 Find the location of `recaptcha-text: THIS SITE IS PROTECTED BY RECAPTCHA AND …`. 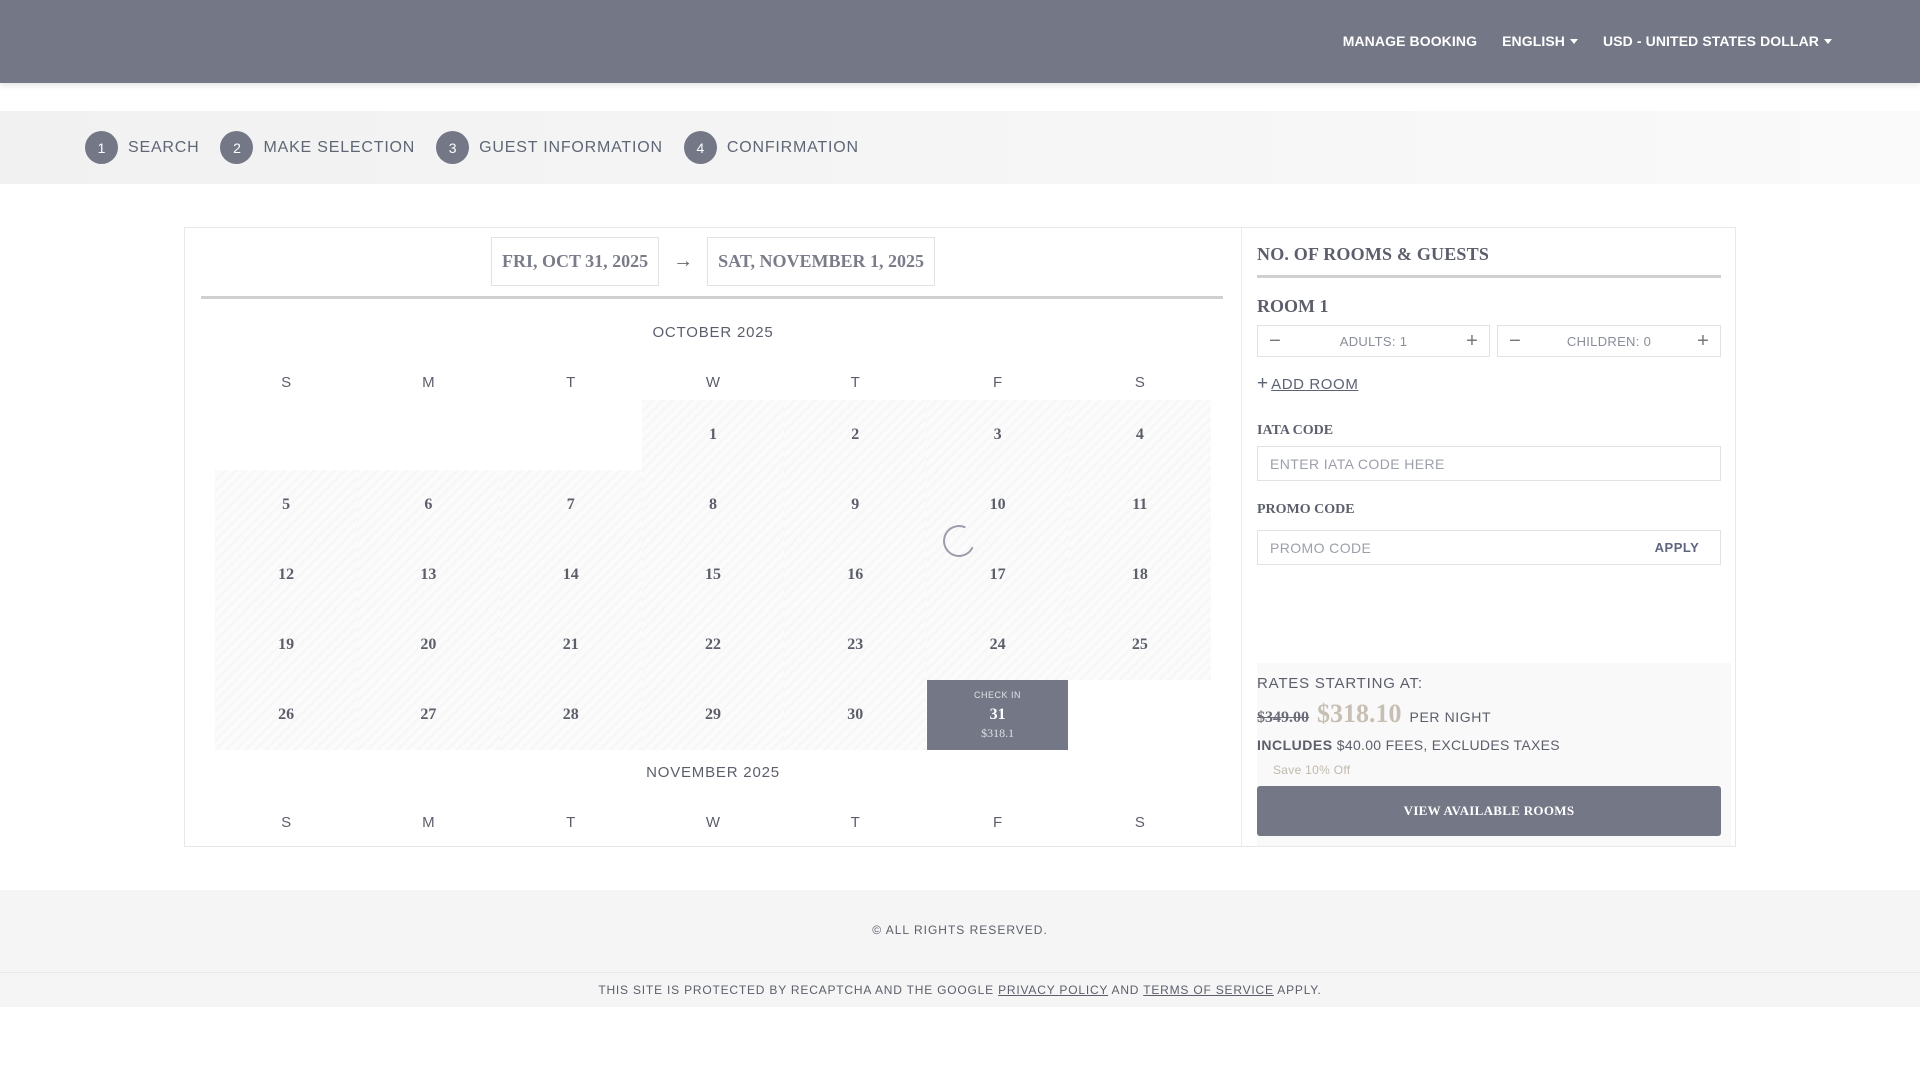

recaptcha-text: THIS SITE IS PROTECTED BY RECAPTCHA AND … is located at coordinates (796, 990).